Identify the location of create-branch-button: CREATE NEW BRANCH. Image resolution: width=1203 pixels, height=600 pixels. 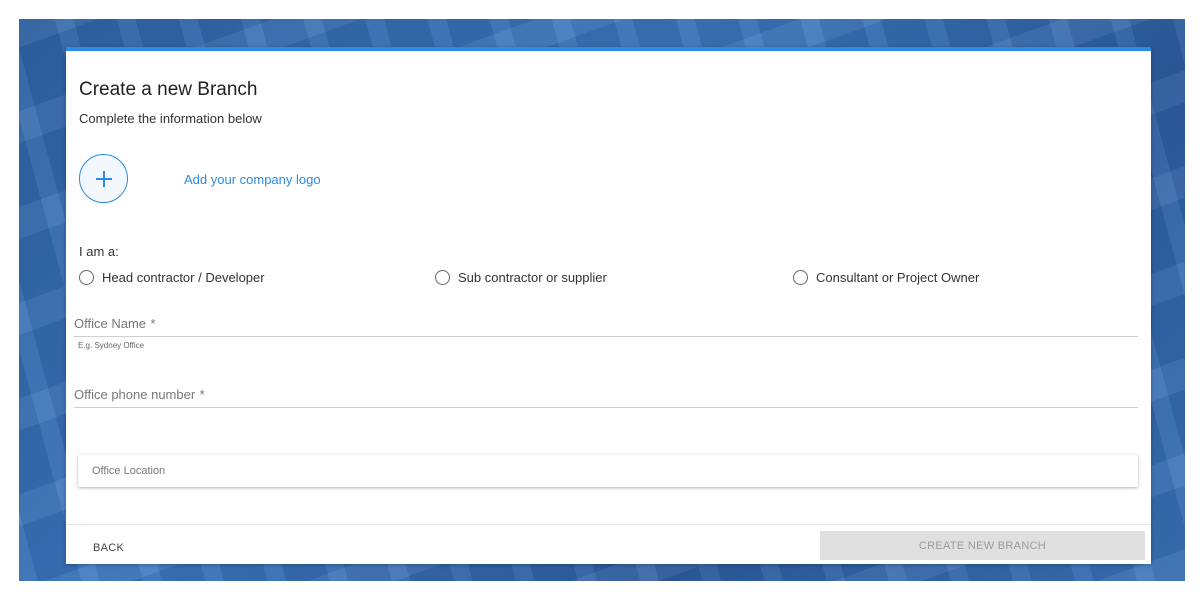
(982, 545).